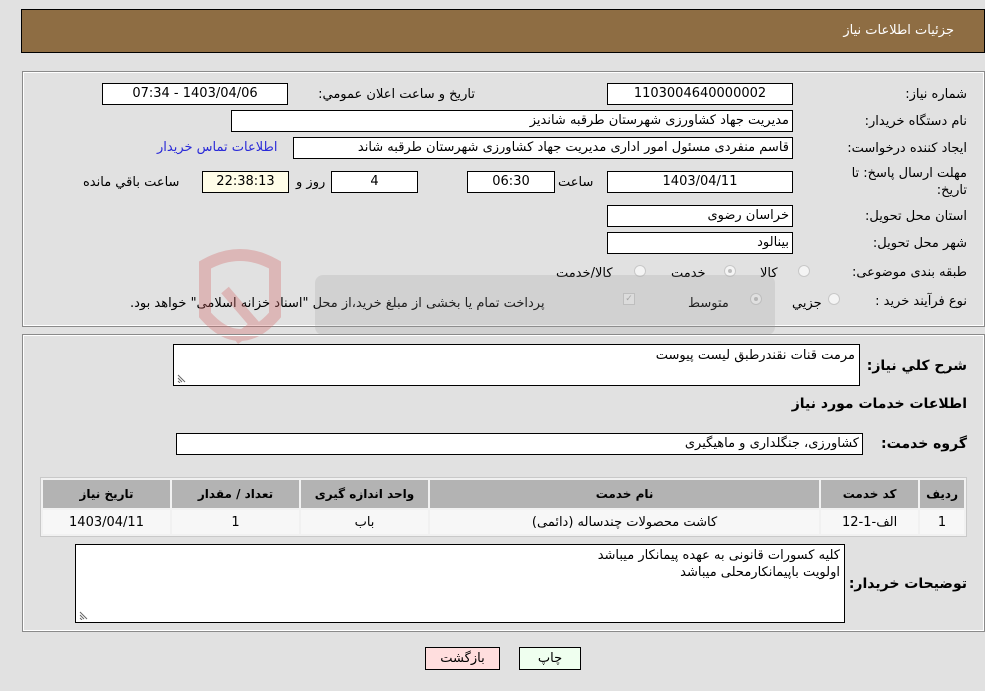 The image size is (985, 691). I want to click on buyer-notes-label: توضیحات خریدار:, so click(907, 584).